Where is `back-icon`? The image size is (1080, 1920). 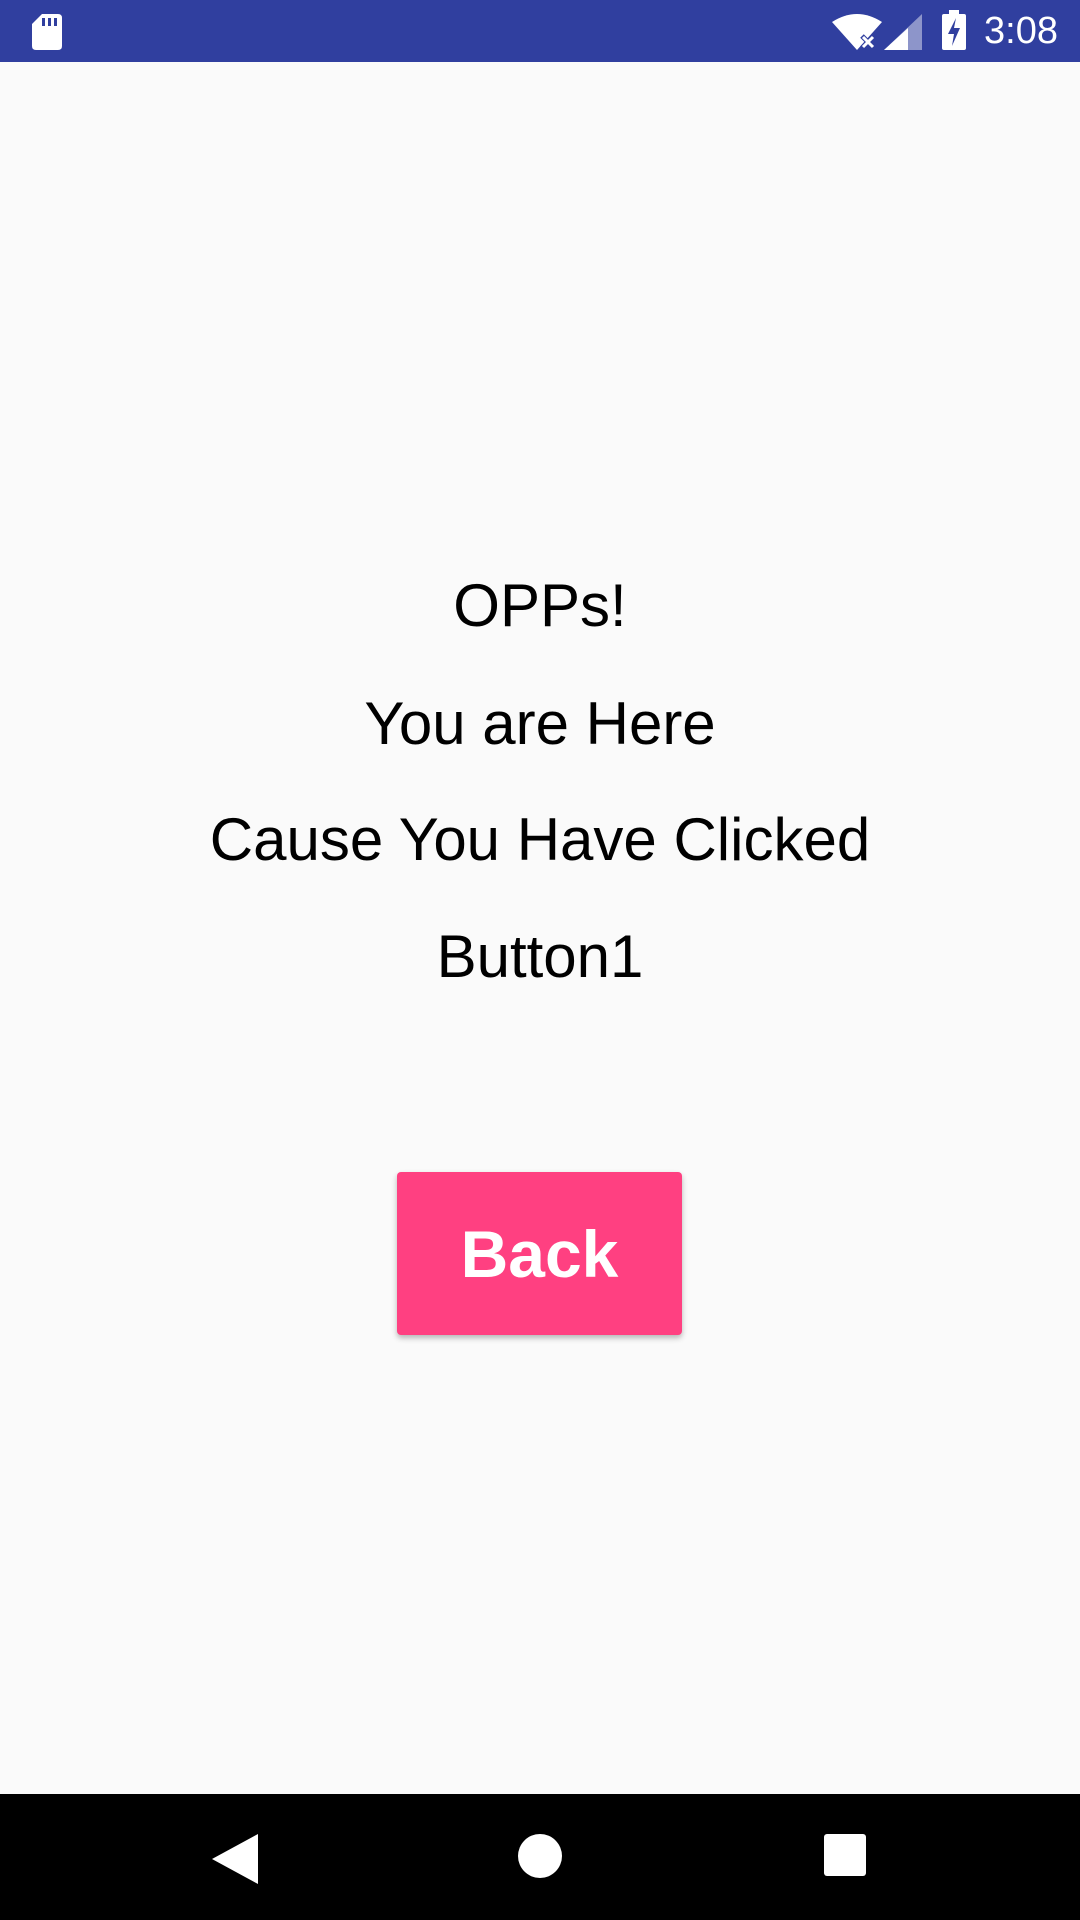
back-icon is located at coordinates (235, 1859).